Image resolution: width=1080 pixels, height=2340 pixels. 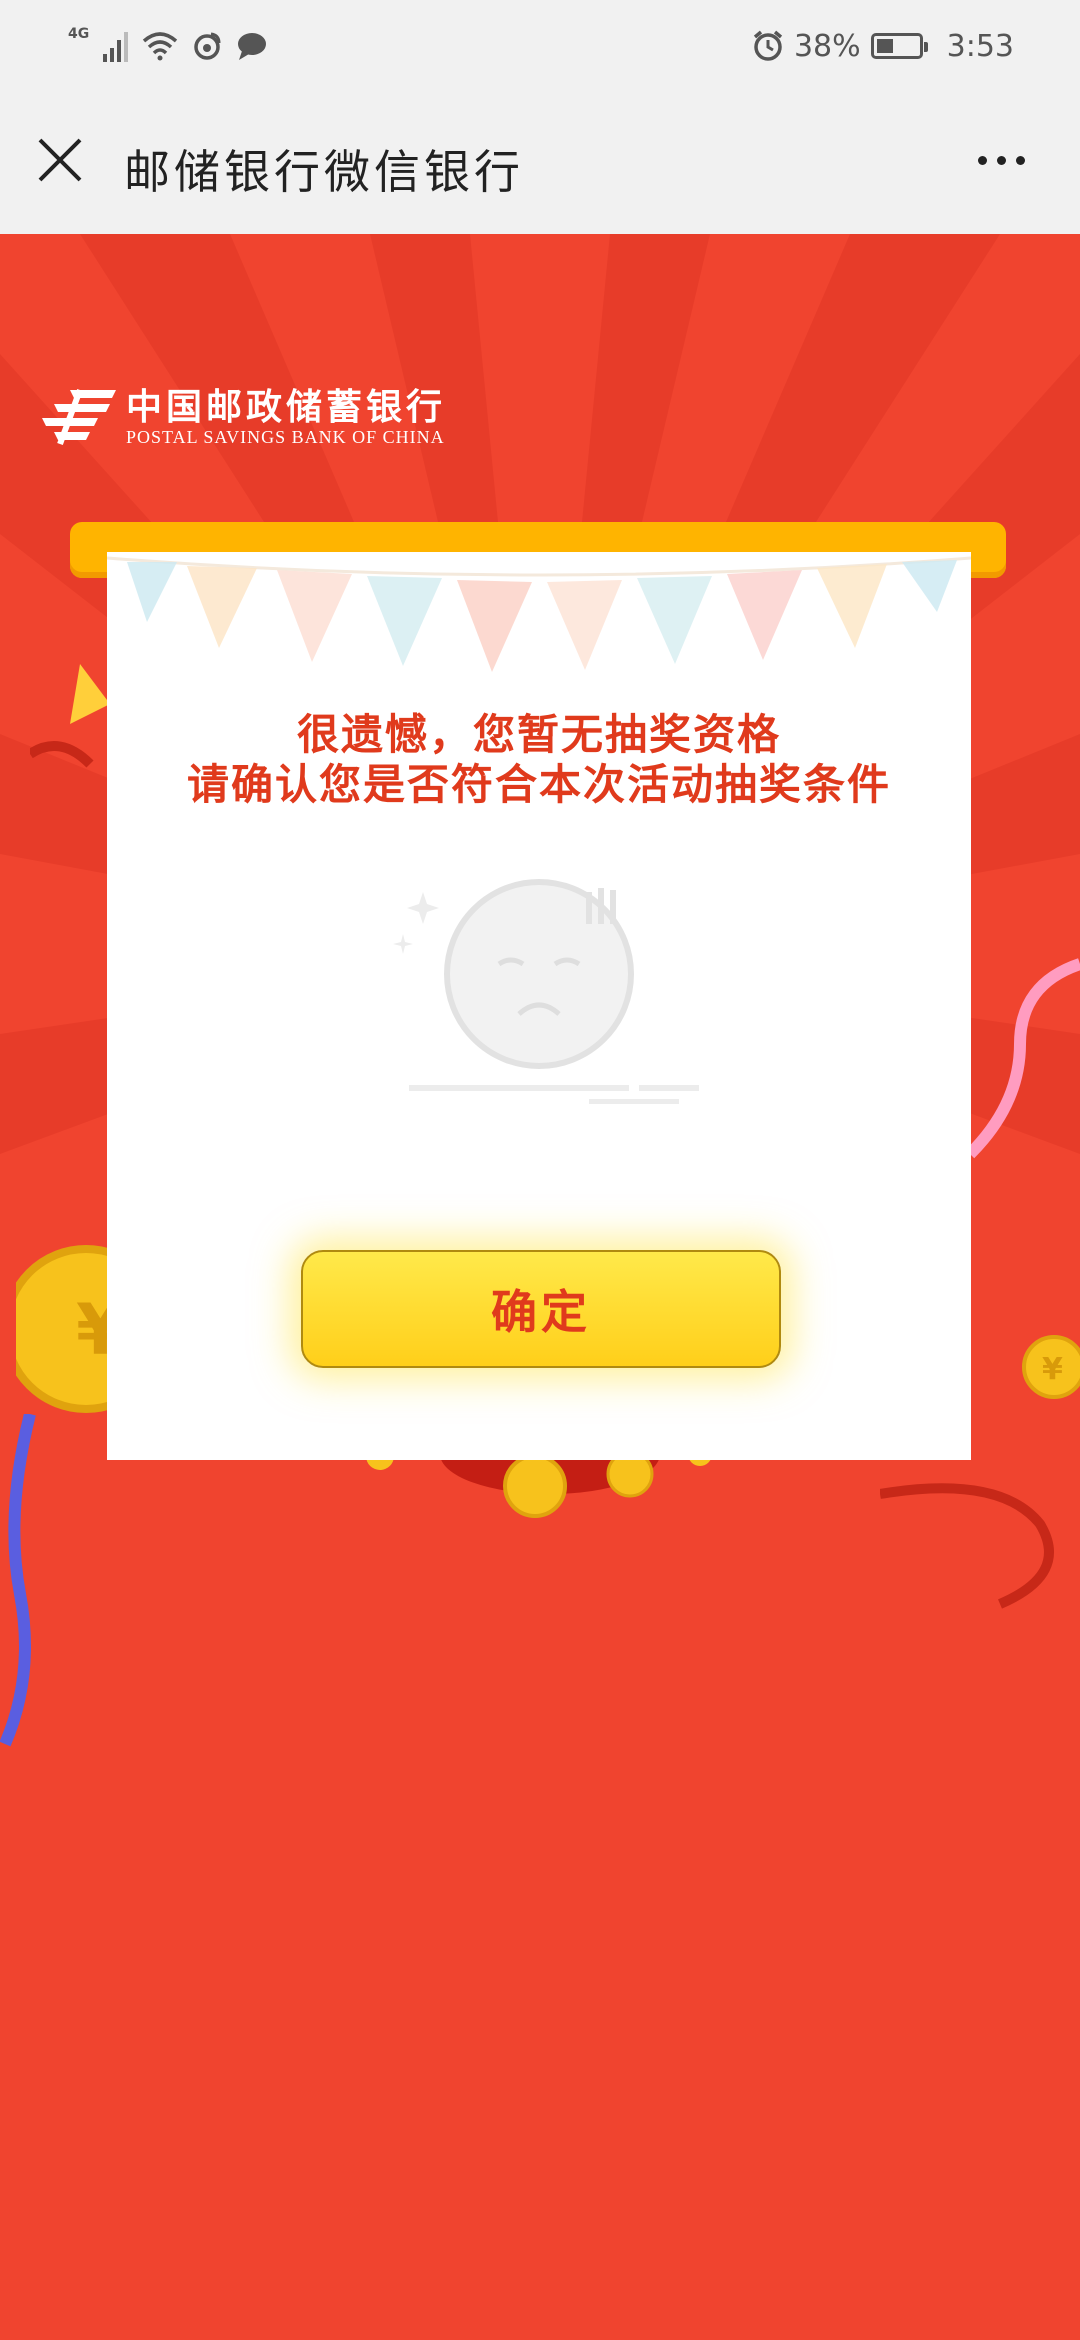 I want to click on alarm-icon, so click(x=768, y=45).